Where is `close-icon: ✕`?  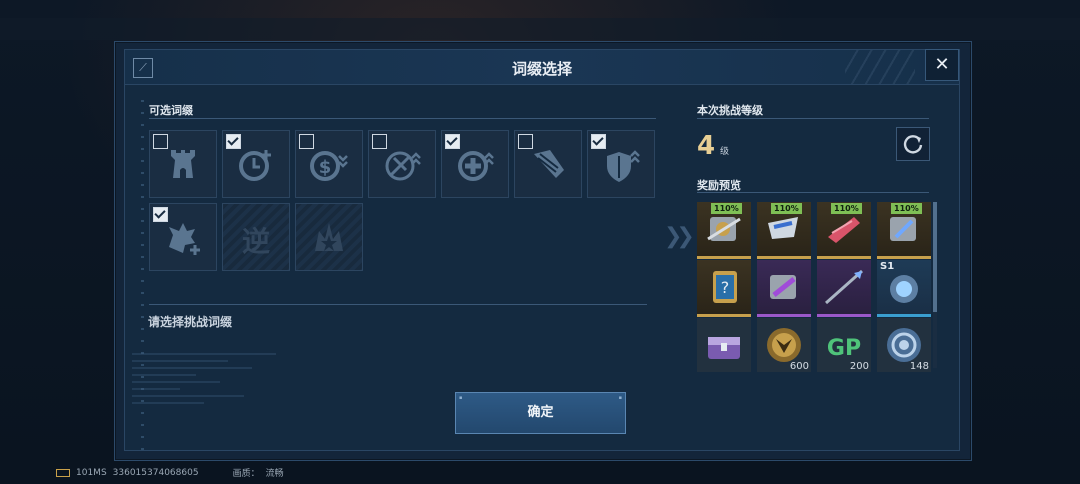 close-icon: ✕ is located at coordinates (942, 64).